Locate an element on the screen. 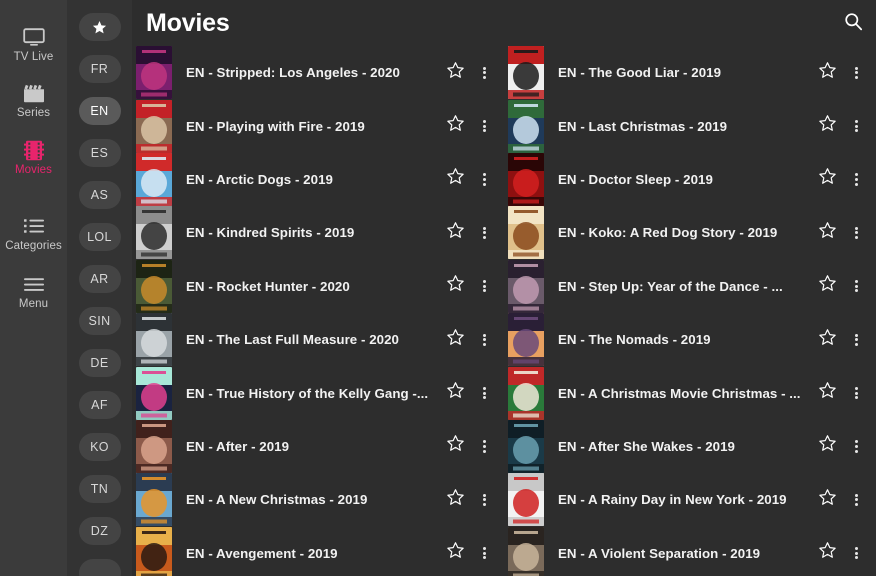  sidebar-item-categories: Categories is located at coordinates (33, 242).